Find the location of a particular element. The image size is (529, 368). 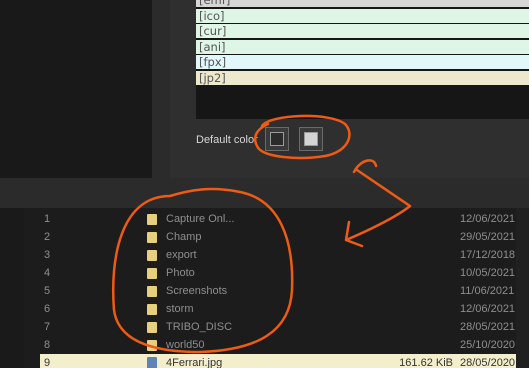

row-index: 5 is located at coordinates (47, 291).